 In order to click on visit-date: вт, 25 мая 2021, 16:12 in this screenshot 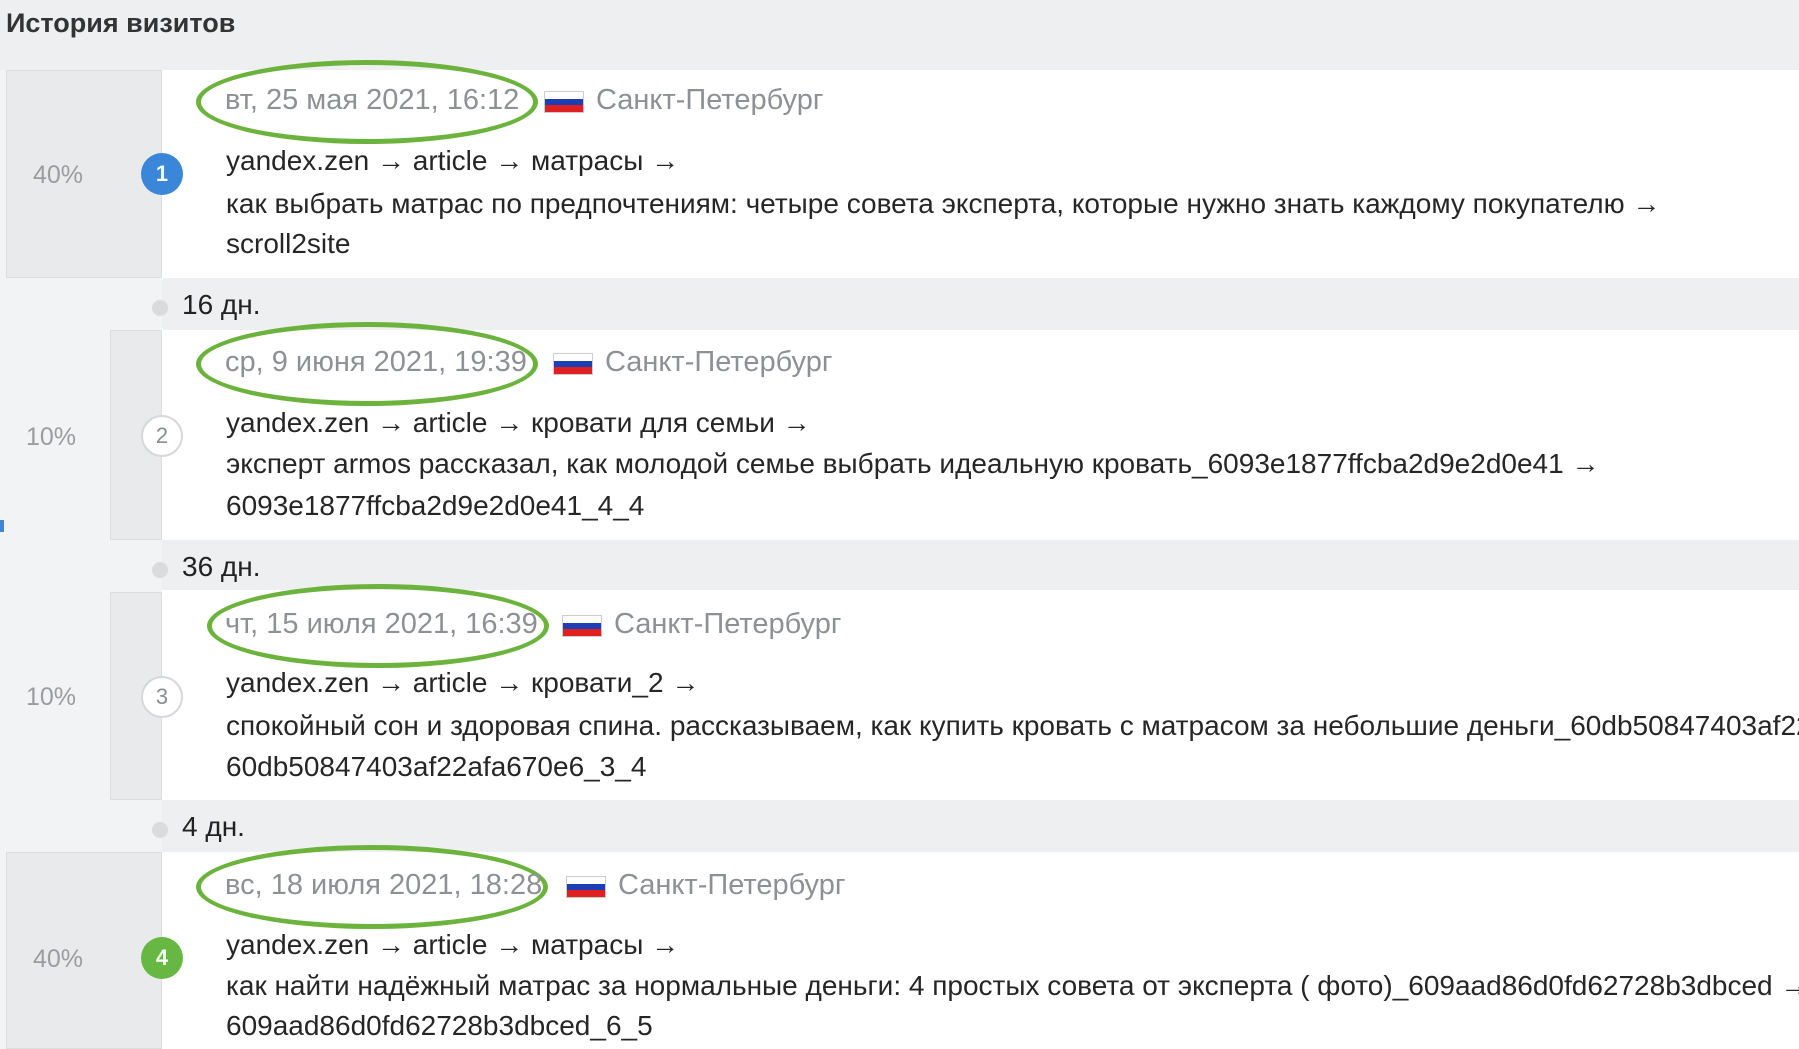, I will do `click(372, 100)`.